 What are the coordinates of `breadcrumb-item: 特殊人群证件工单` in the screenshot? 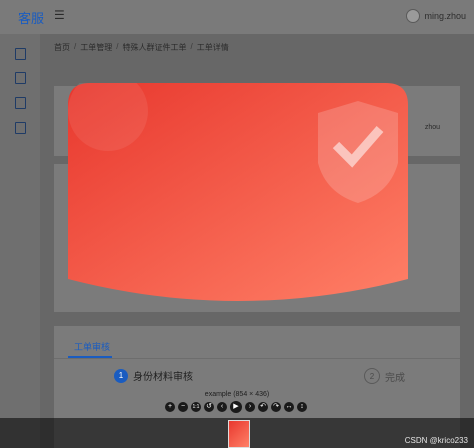 It's located at (154, 47).